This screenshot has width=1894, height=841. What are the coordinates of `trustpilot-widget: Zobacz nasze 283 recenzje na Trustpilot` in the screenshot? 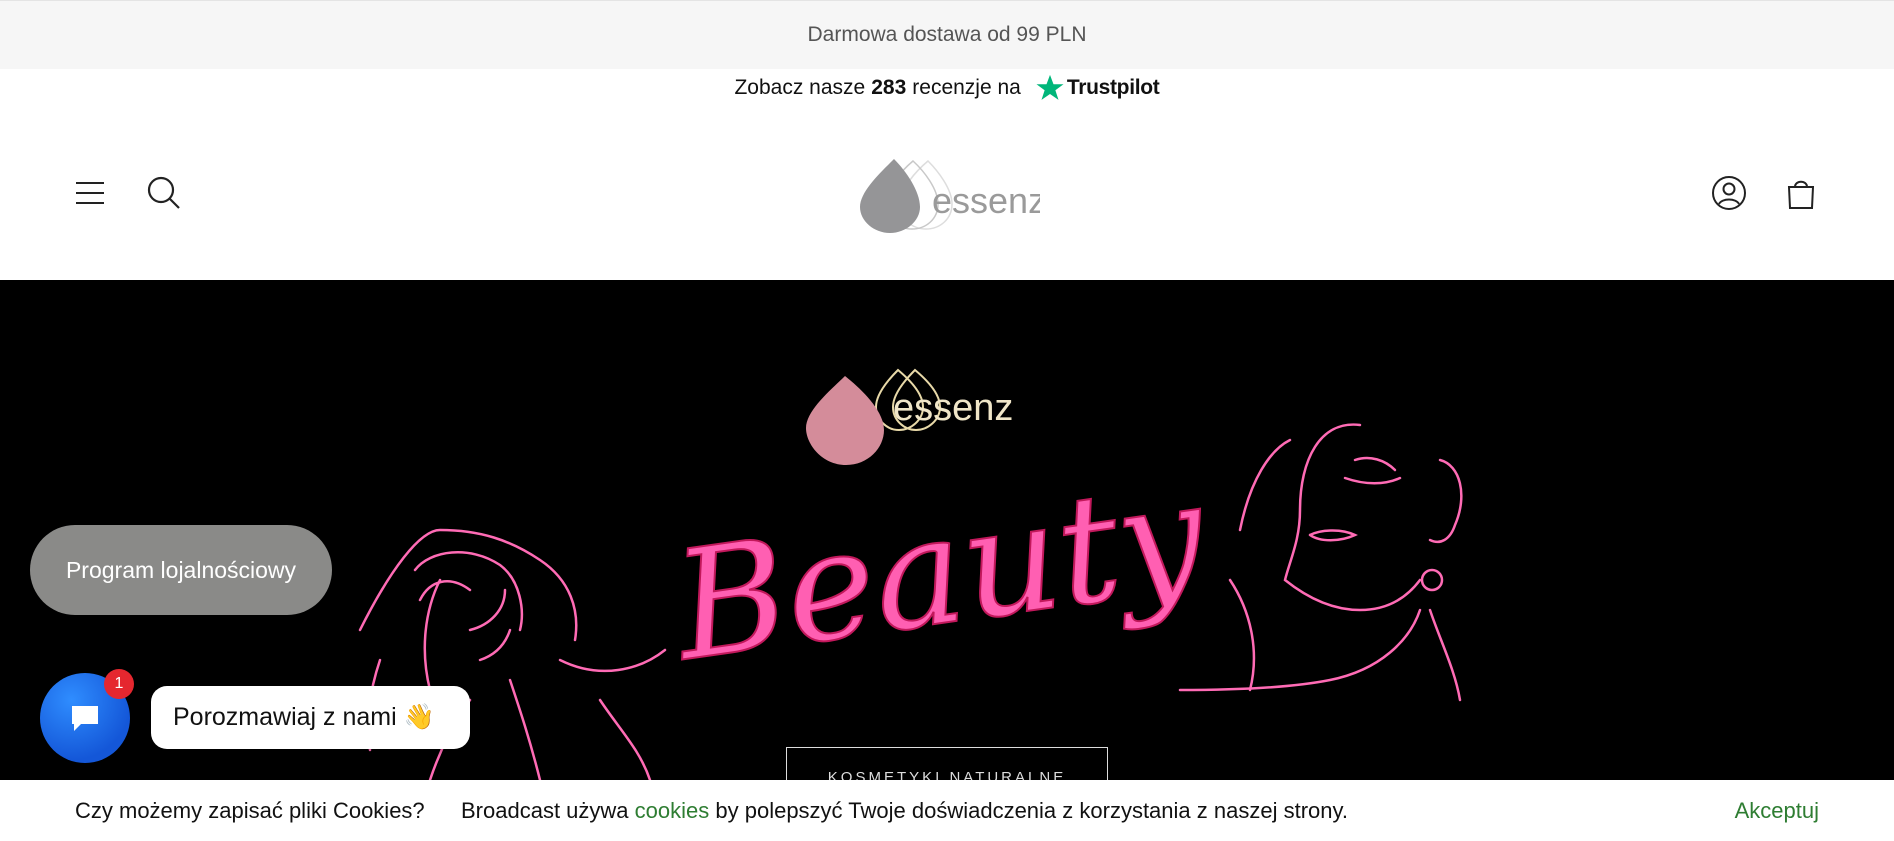 It's located at (947, 88).